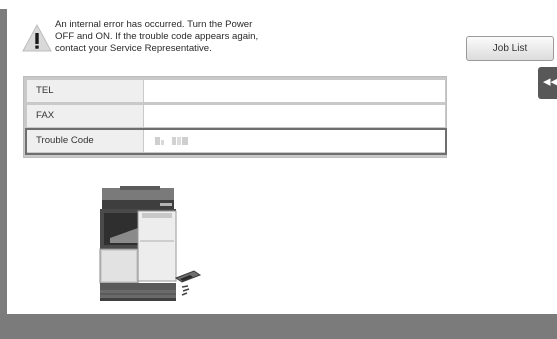 The width and height of the screenshot is (557, 339). I want to click on info-row-tel: TEL, so click(236, 91).